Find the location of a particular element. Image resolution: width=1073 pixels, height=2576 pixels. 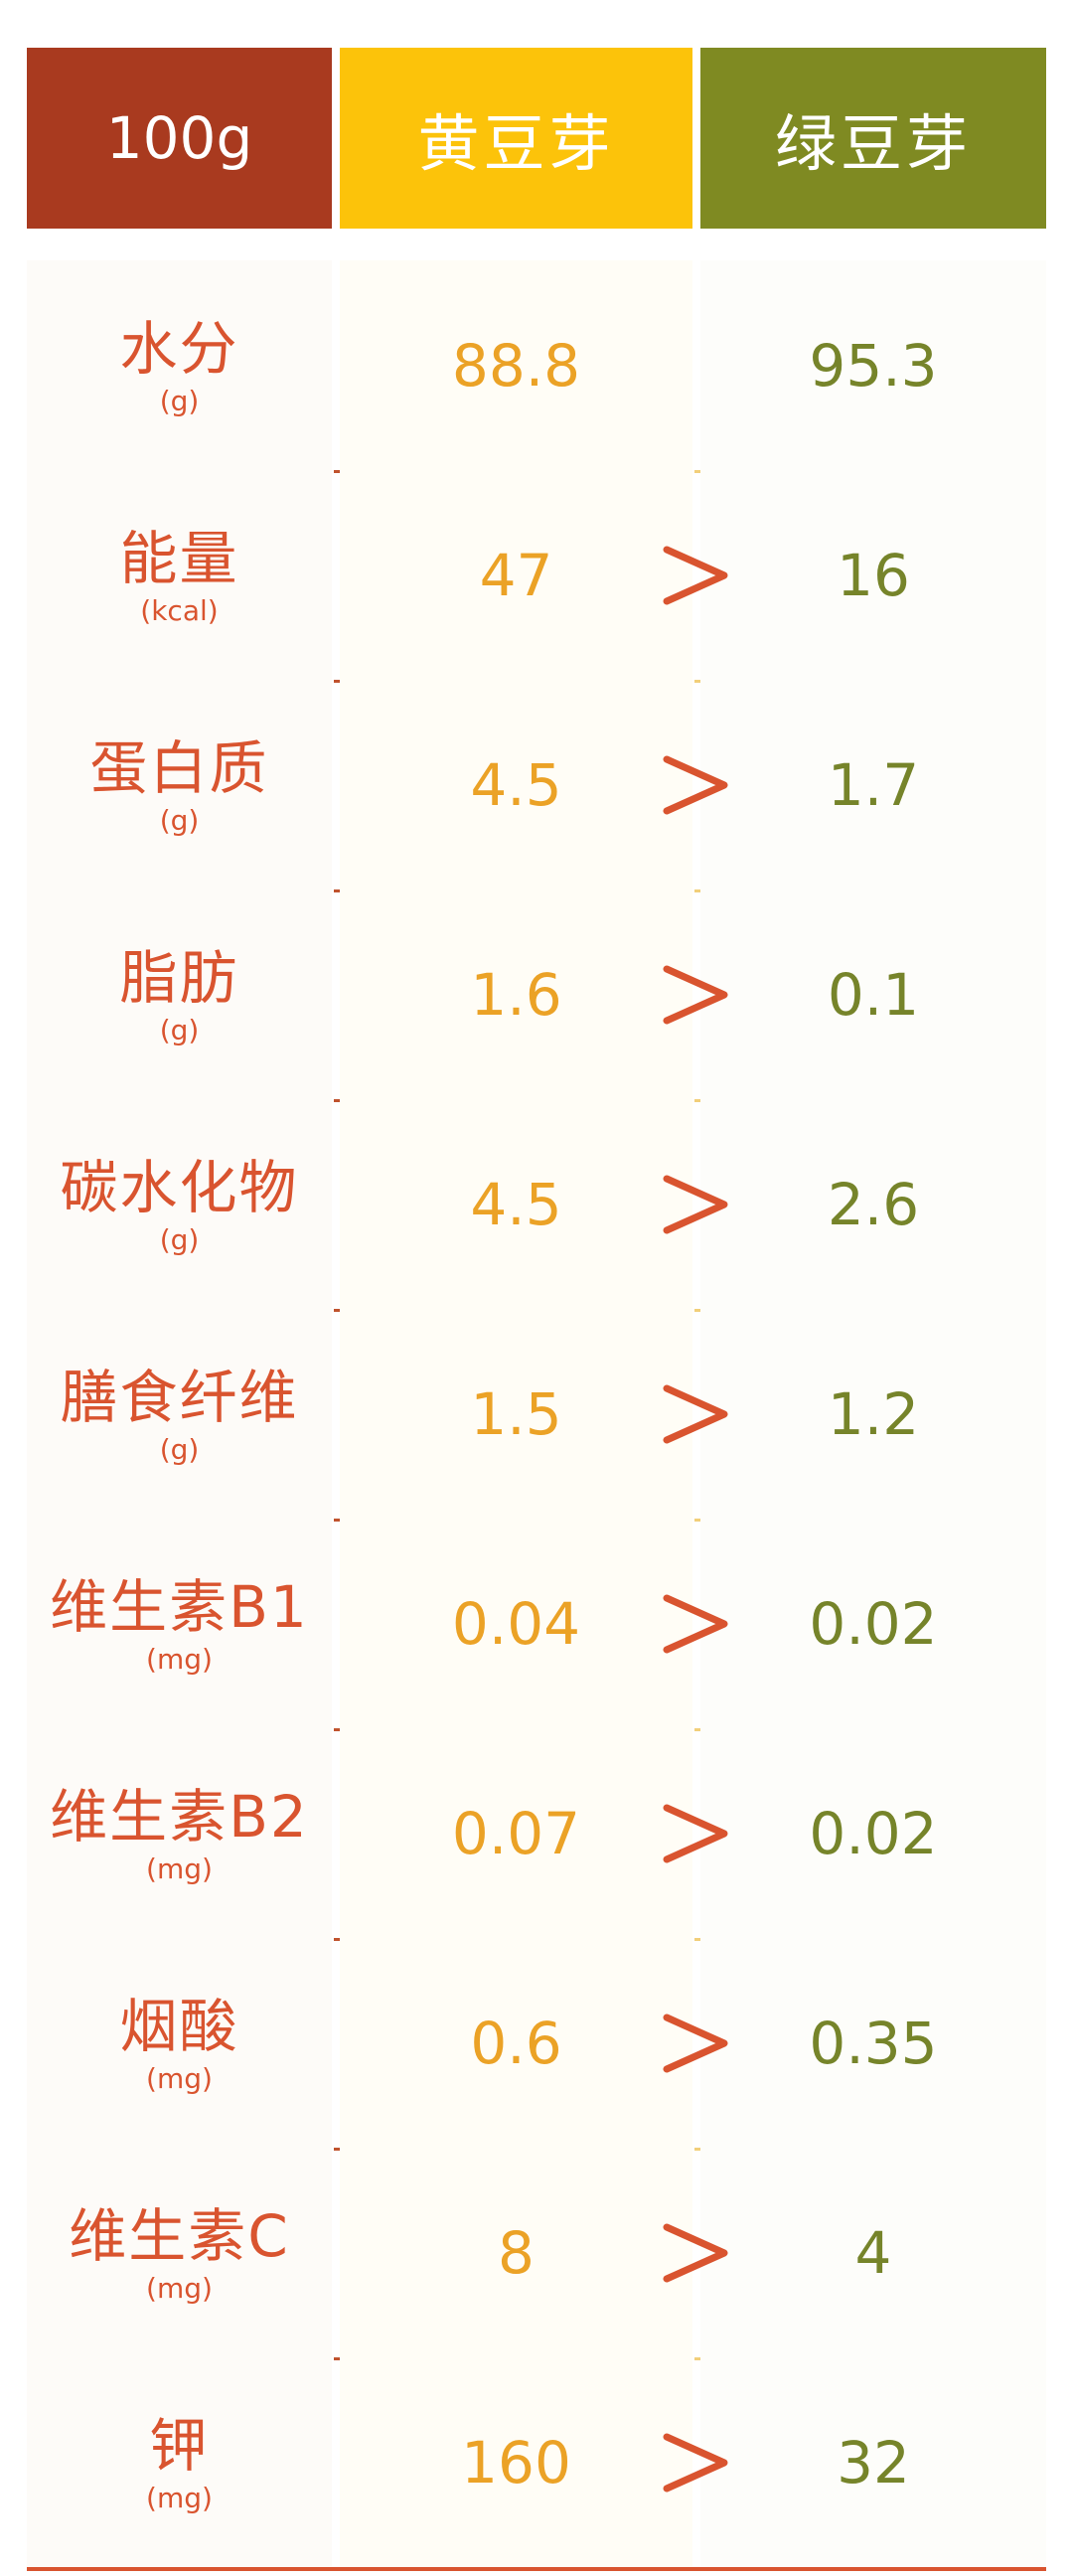

nutrient-name: 钾 is located at coordinates (179, 2445).